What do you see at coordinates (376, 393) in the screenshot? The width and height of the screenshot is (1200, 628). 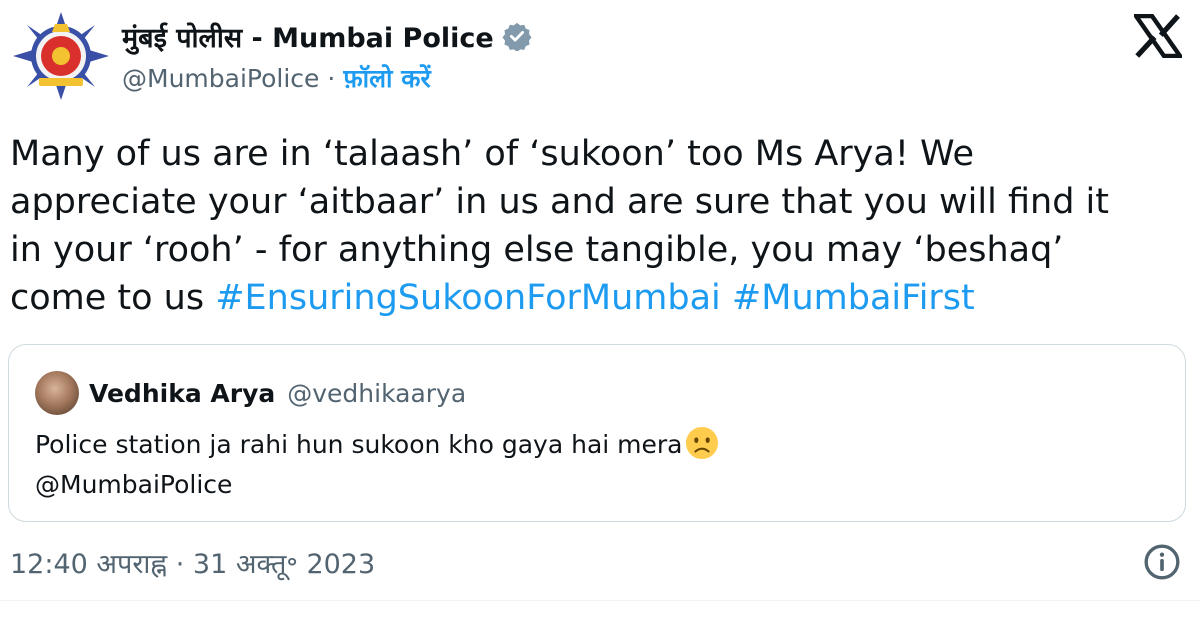 I see `quoted-author-handle: @vedhikaarya` at bounding box center [376, 393].